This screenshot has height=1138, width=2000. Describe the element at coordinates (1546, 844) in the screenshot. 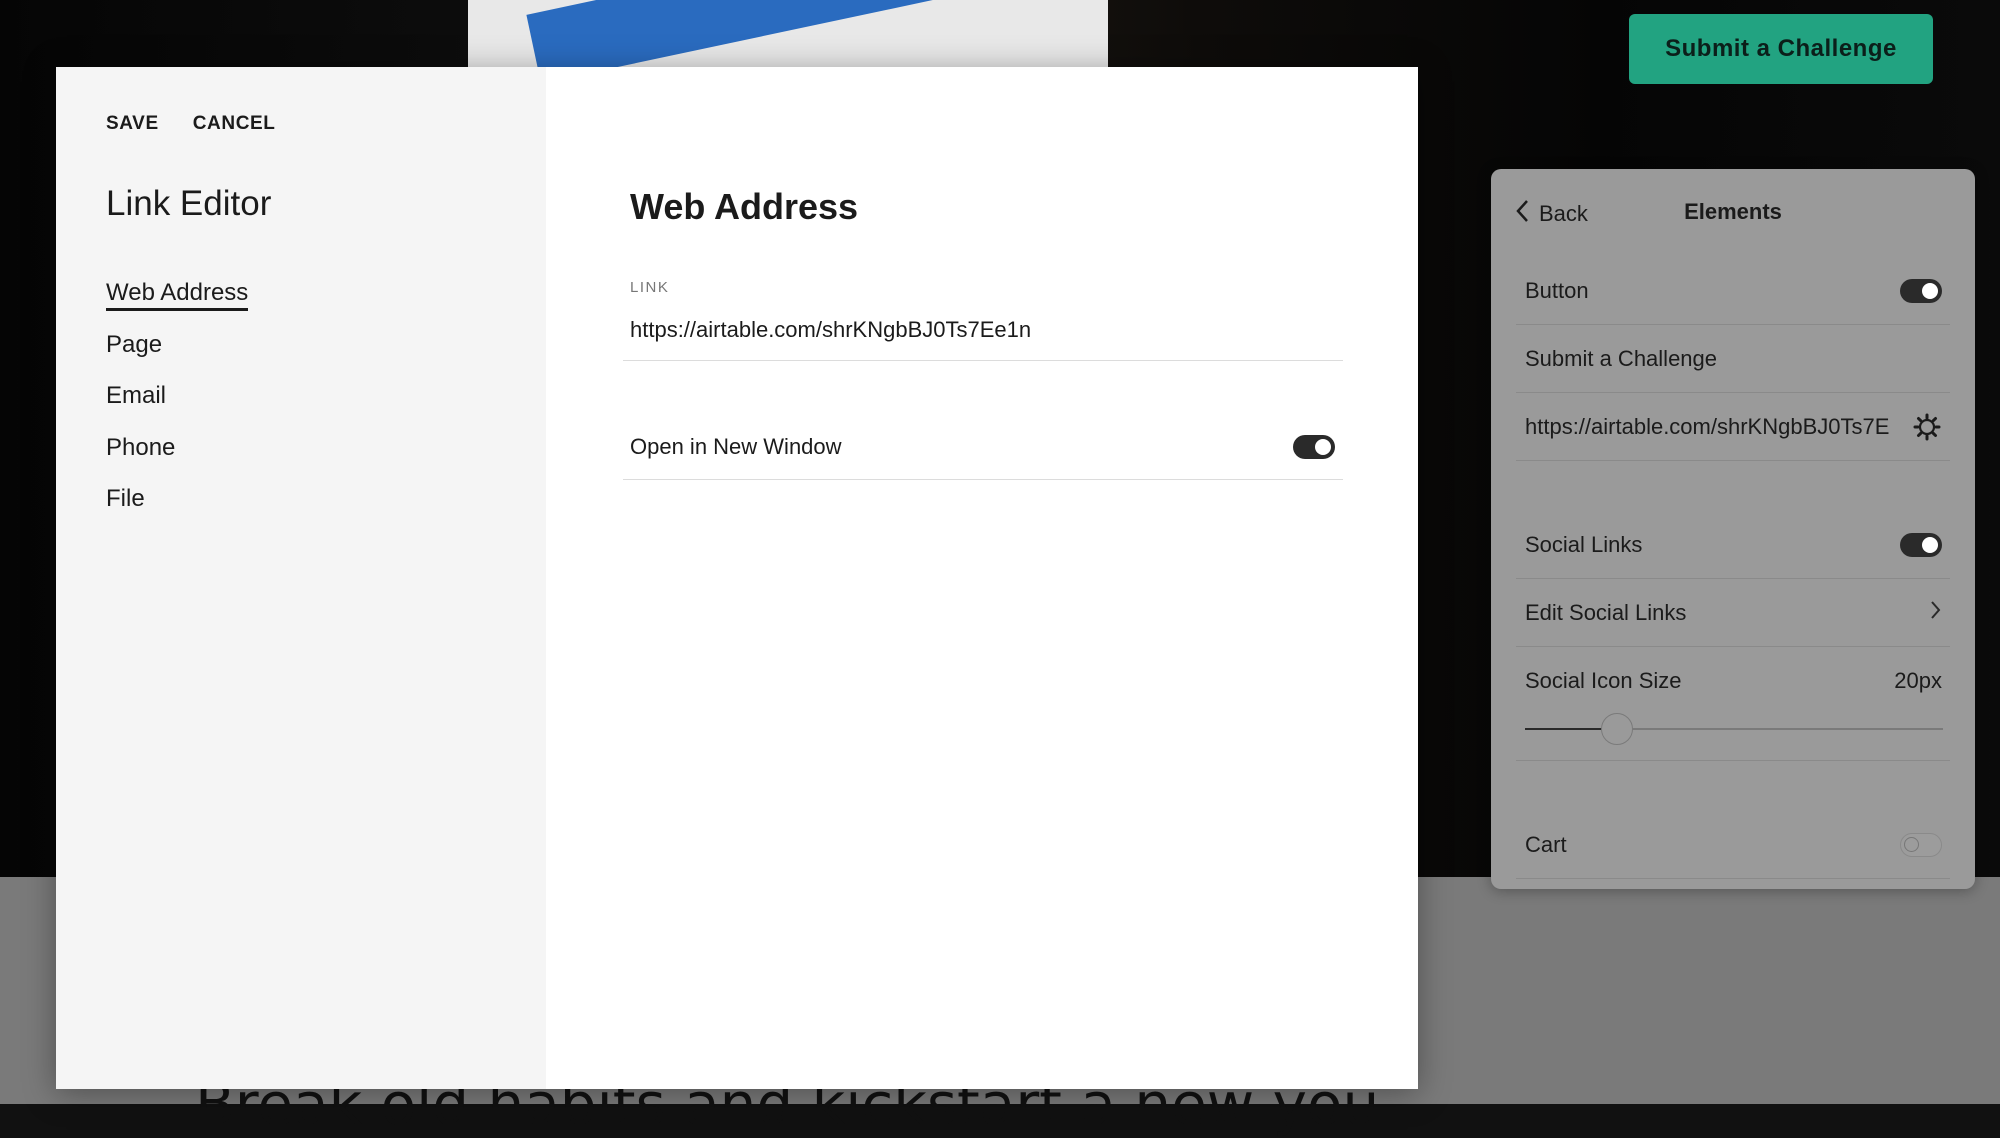

I see `cart-label: Cart` at that location.